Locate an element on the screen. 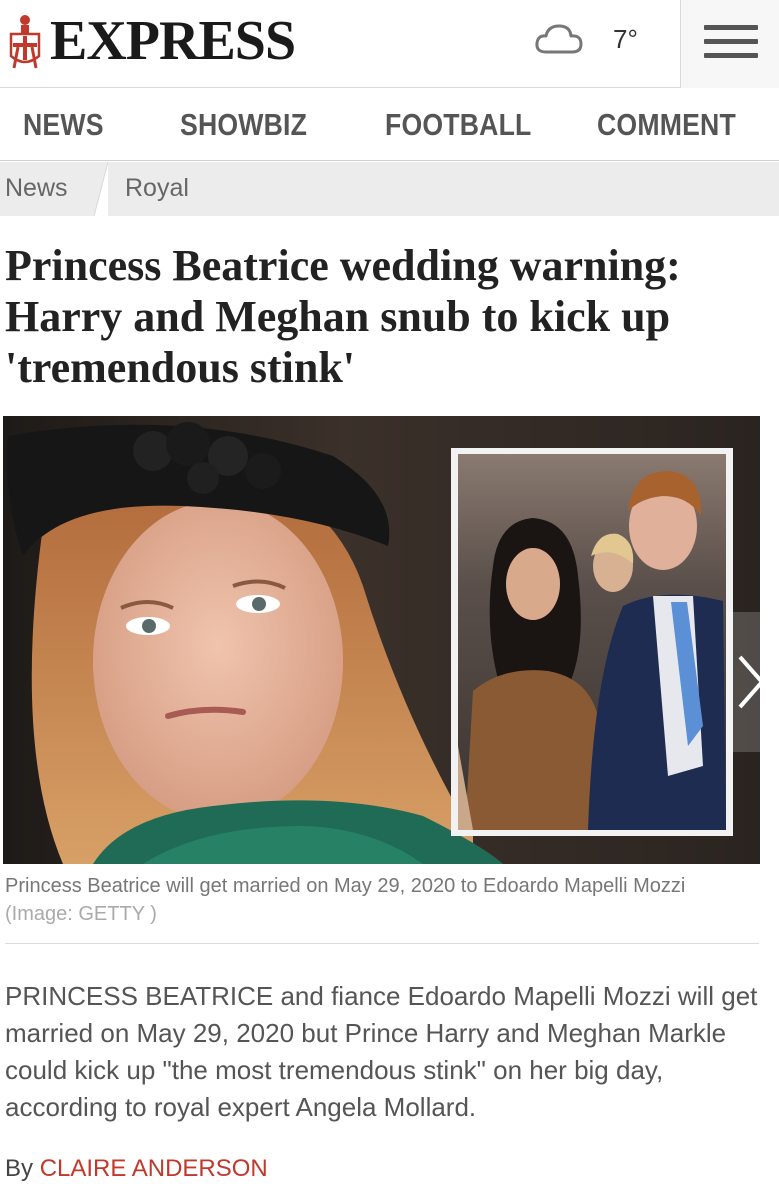 Image resolution: width=779 pixels, height=1200 pixels. breadcrumb-news: News is located at coordinates (36, 188).